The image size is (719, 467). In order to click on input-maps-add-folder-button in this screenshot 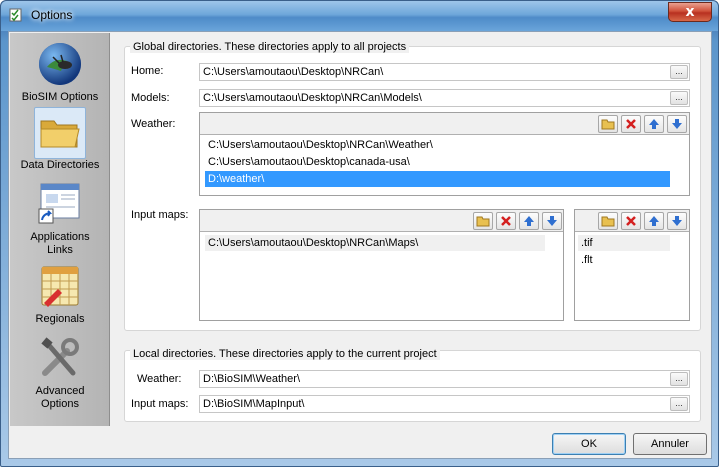, I will do `click(483, 221)`.